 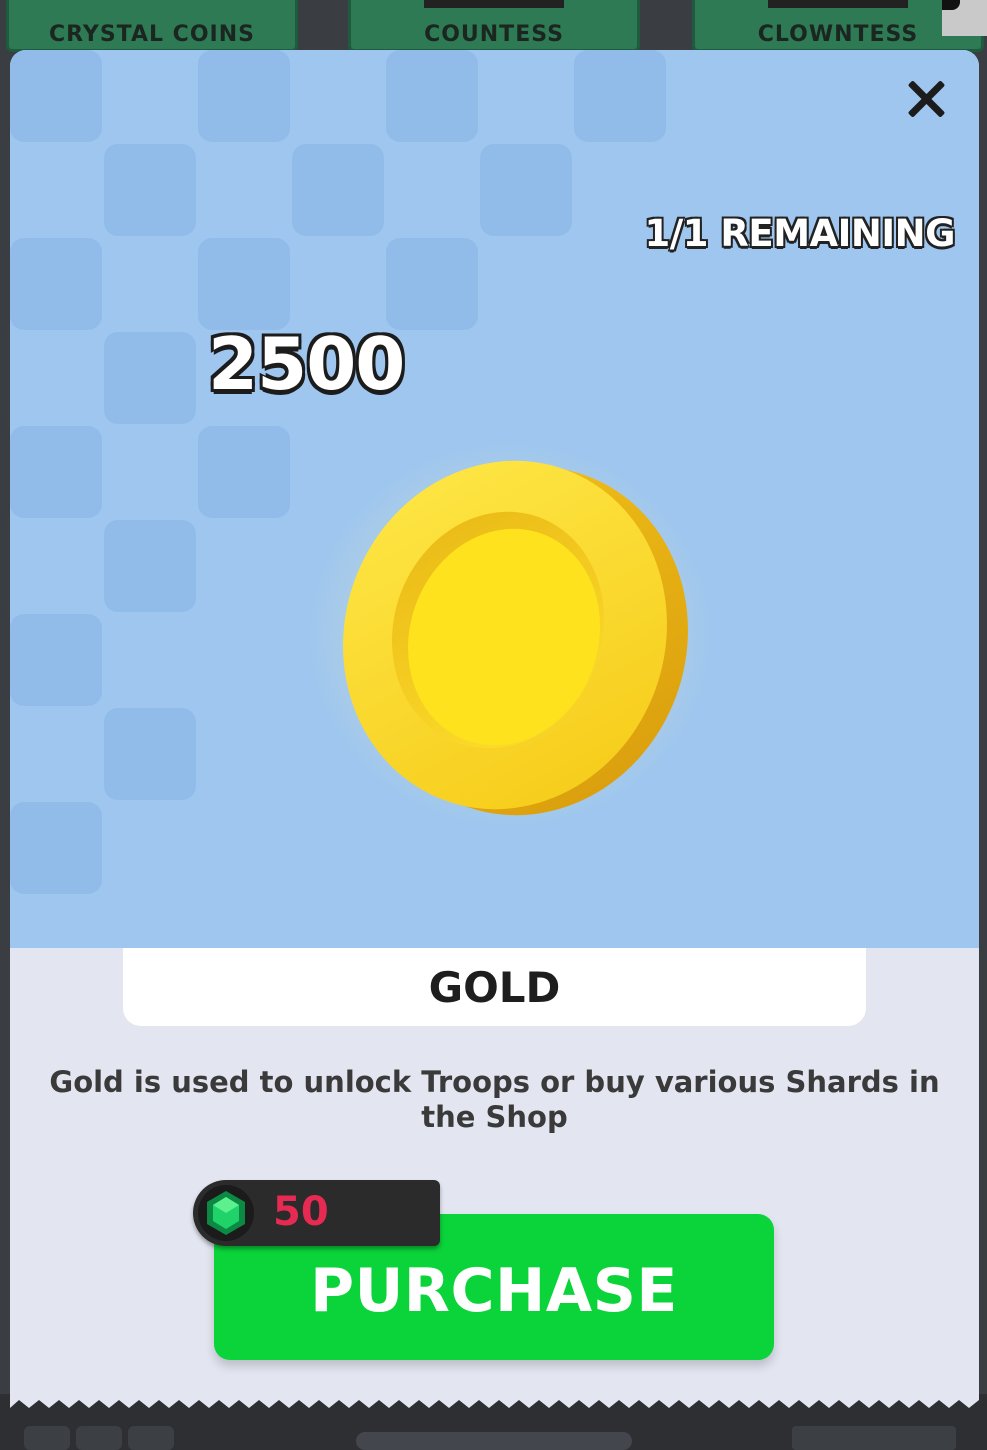 I want to click on item-name-bar: GOLD, so click(x=494, y=987).